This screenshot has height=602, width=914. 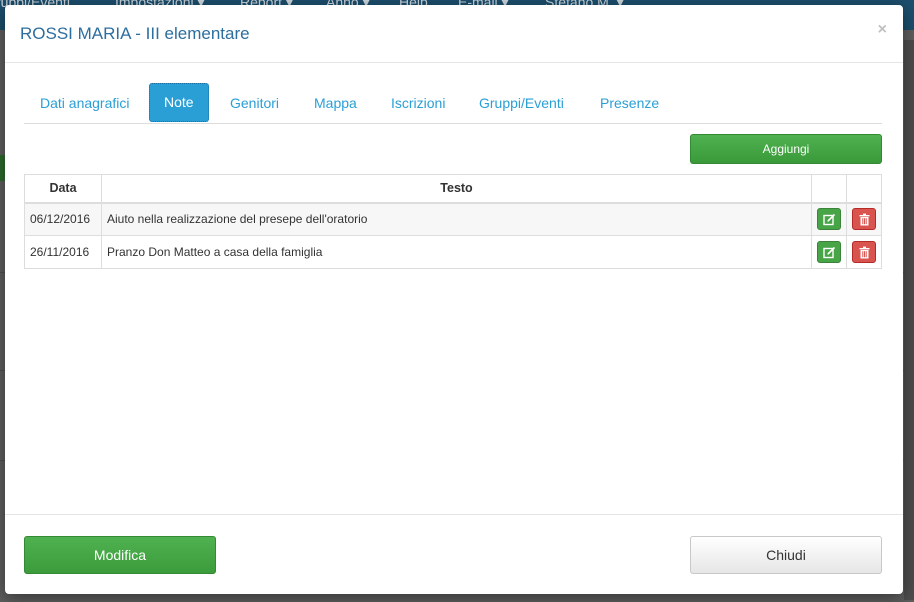 I want to click on background-scrollbar, so click(x=909, y=320).